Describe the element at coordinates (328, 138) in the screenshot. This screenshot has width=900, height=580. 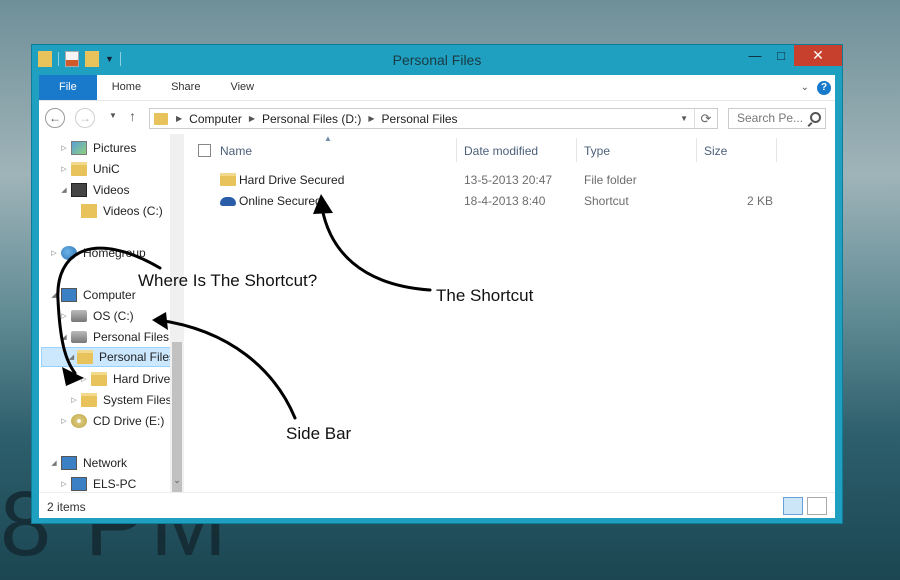
I see `sort-ascending-icon: ▲` at that location.